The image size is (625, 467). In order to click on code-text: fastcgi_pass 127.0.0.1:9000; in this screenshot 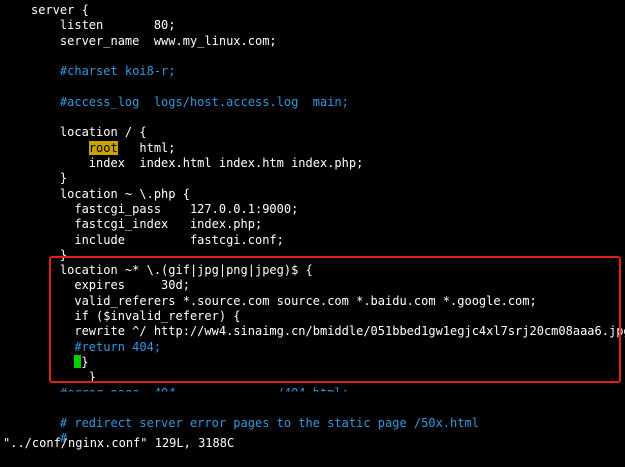, I will do `click(165, 208)`.